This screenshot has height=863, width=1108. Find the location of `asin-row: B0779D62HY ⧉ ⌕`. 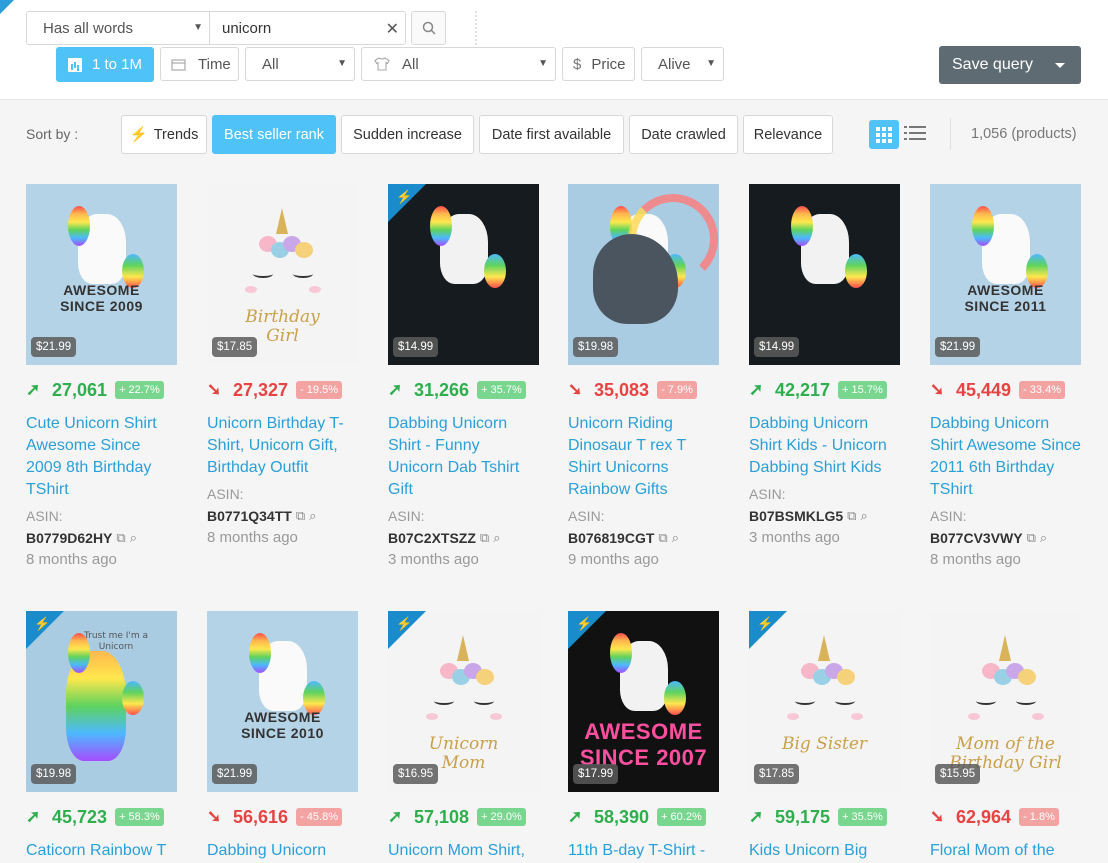

asin-row: B0779D62HY ⧉ ⌕ is located at coordinates (101, 538).